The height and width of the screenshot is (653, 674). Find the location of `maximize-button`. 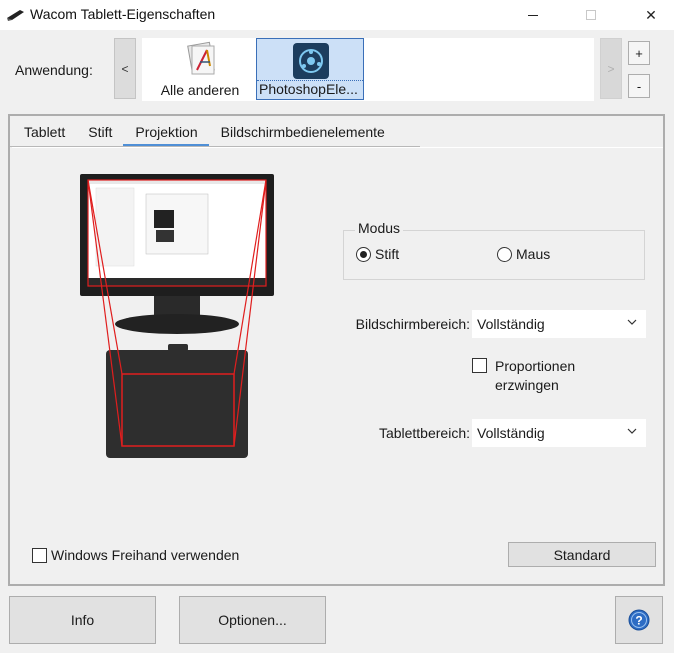

maximize-button is located at coordinates (591, 15).